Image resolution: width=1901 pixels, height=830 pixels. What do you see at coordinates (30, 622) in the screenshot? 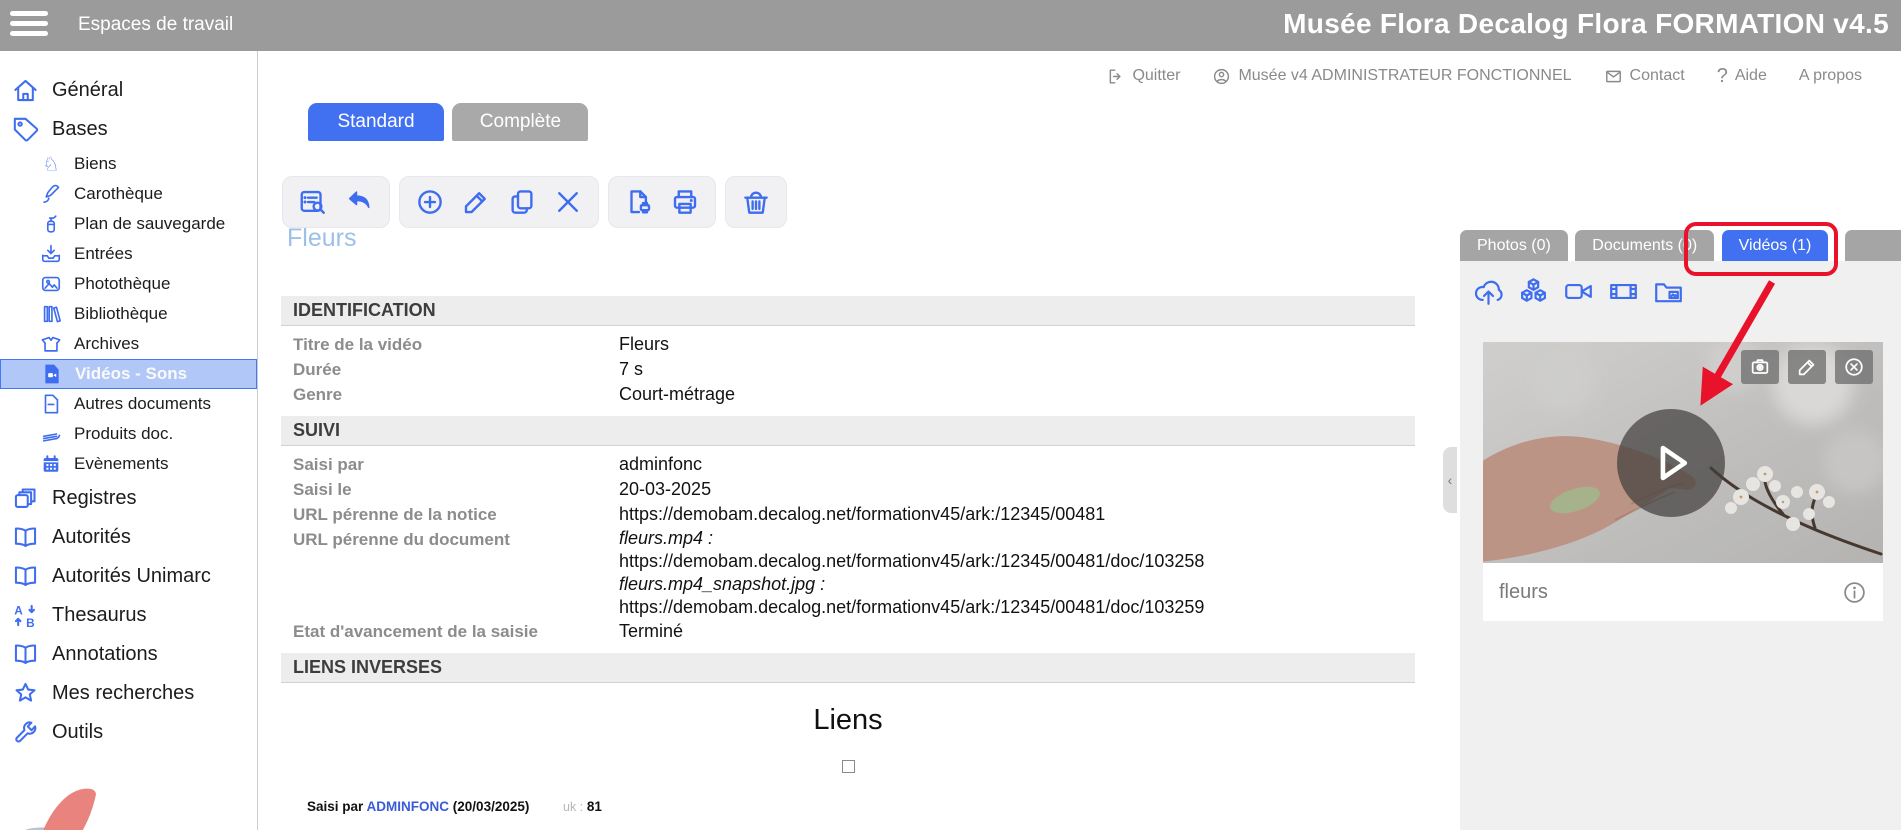
I see `svg-text: B` at bounding box center [30, 622].